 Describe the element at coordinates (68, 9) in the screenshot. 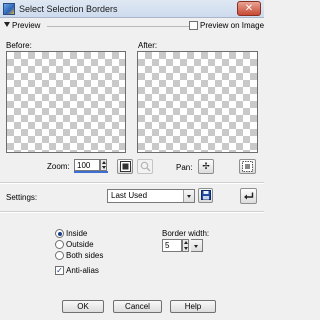

I see `window-title: Select Selection Borders` at that location.